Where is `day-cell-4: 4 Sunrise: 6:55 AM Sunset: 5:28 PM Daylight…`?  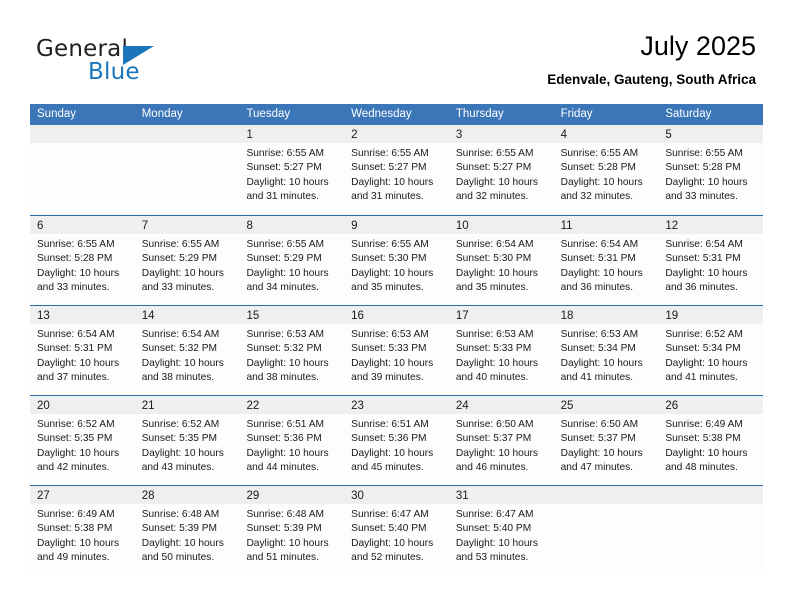
day-cell-4: 4 Sunrise: 6:55 AM Sunset: 5:28 PM Daylight… is located at coordinates (606, 170).